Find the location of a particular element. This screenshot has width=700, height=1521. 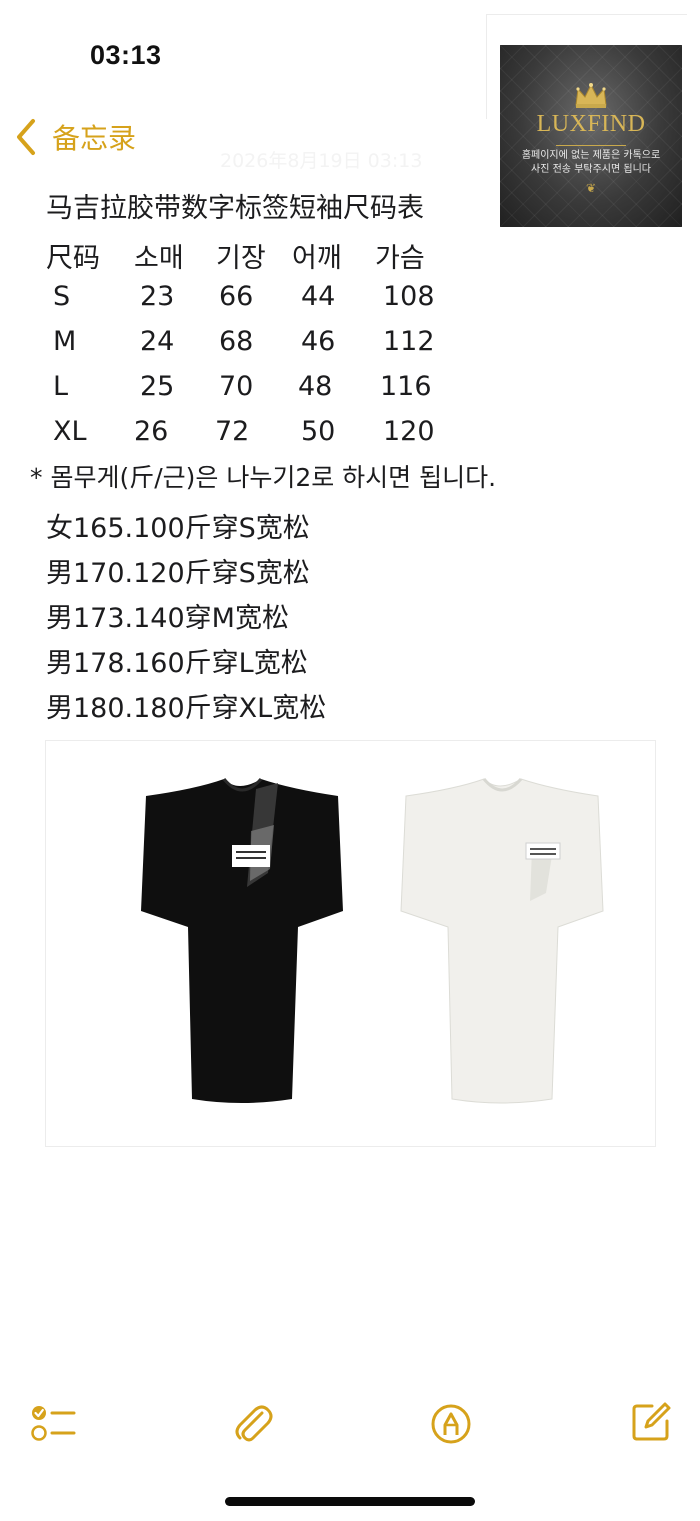

note-title: 马吉拉胶带数字标签短袖尺码表 is located at coordinates (235, 208).